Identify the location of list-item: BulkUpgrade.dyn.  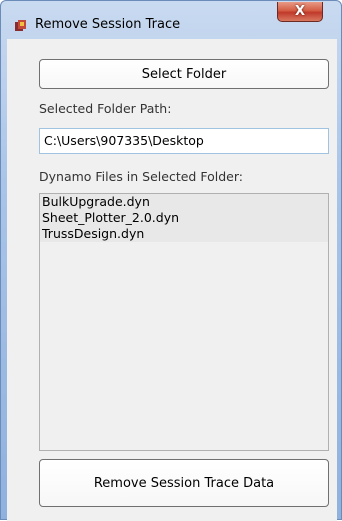
(184, 202).